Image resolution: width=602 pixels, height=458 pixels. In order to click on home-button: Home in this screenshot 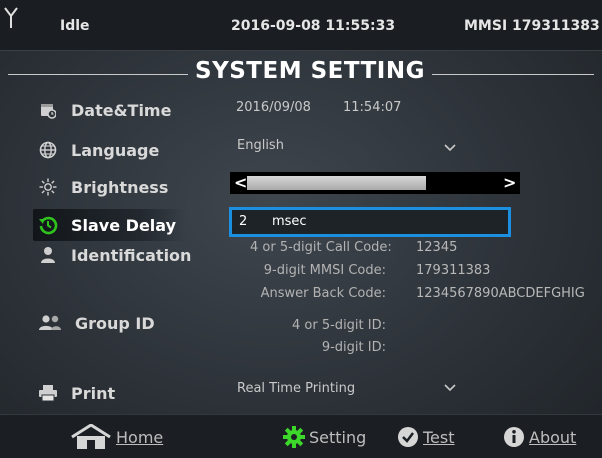, I will do `click(116, 437)`.